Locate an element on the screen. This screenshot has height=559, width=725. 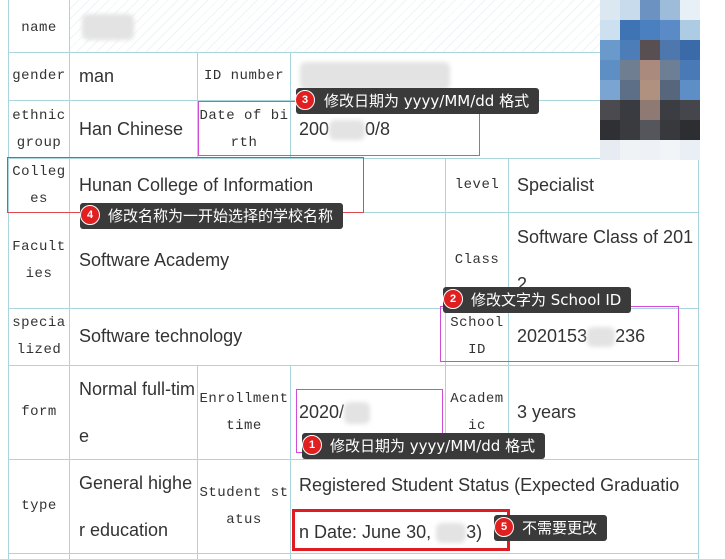
annotation-tooltip-4: 修改名称为一开始选择的学校名称 is located at coordinates (212, 216).